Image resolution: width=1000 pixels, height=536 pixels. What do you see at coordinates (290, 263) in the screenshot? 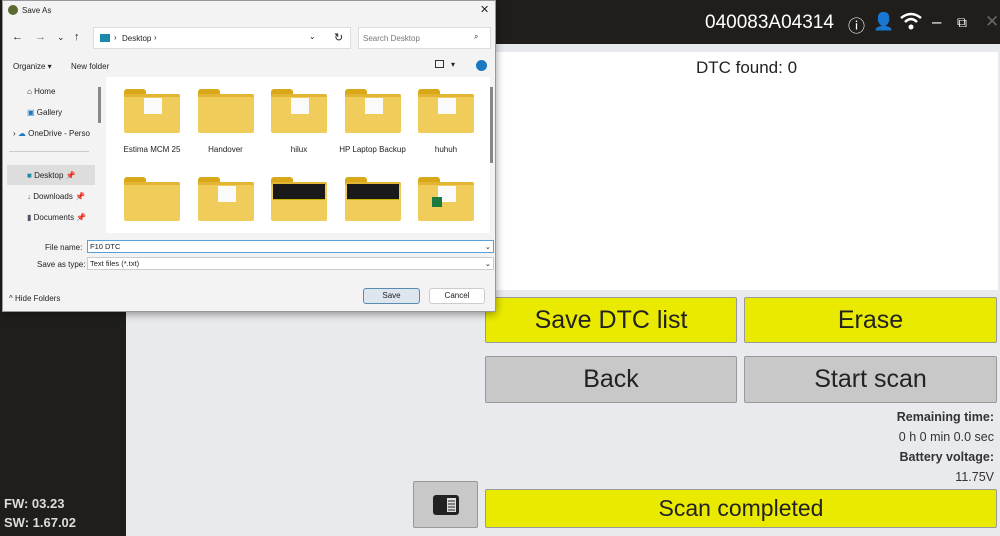
I see `save-as-type-select: Text files (*.txt) ⌄` at bounding box center [290, 263].